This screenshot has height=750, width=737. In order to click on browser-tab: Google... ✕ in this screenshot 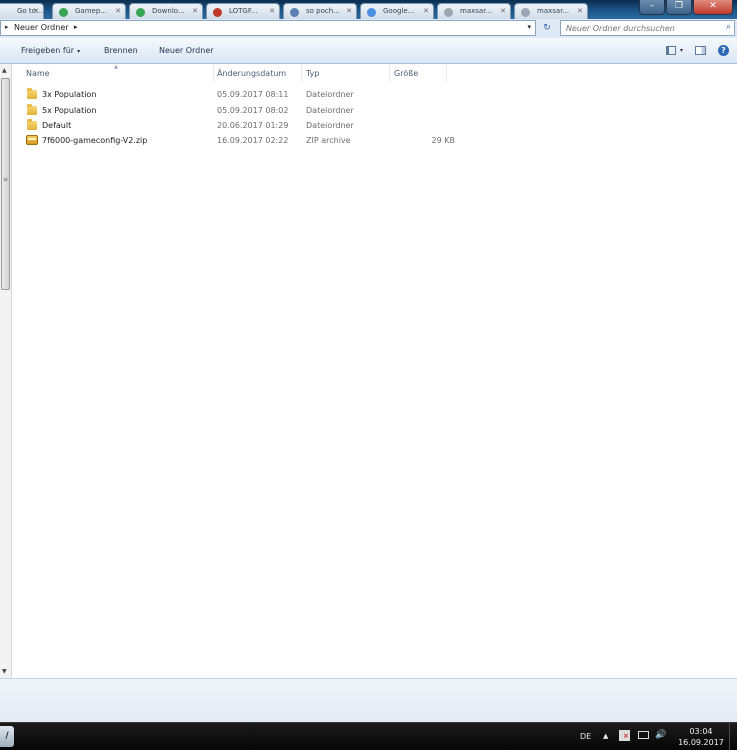, I will do `click(397, 11)`.